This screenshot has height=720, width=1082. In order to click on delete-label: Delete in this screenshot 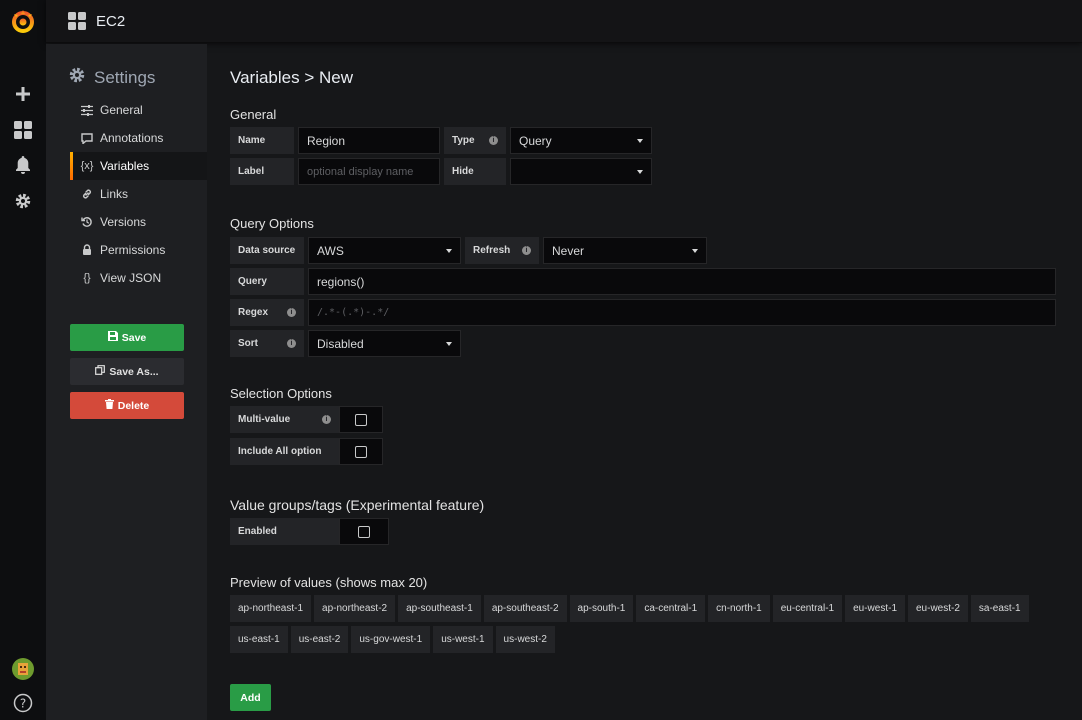, I will do `click(133, 405)`.